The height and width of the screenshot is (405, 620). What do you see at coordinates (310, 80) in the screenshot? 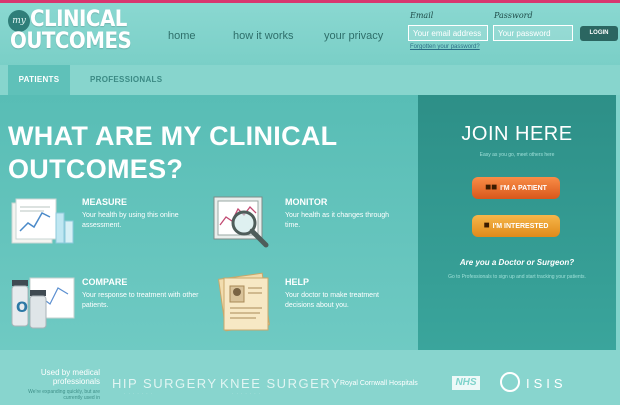
I see `audience-tabs: PATIENTS PROFESSIONALS` at bounding box center [310, 80].